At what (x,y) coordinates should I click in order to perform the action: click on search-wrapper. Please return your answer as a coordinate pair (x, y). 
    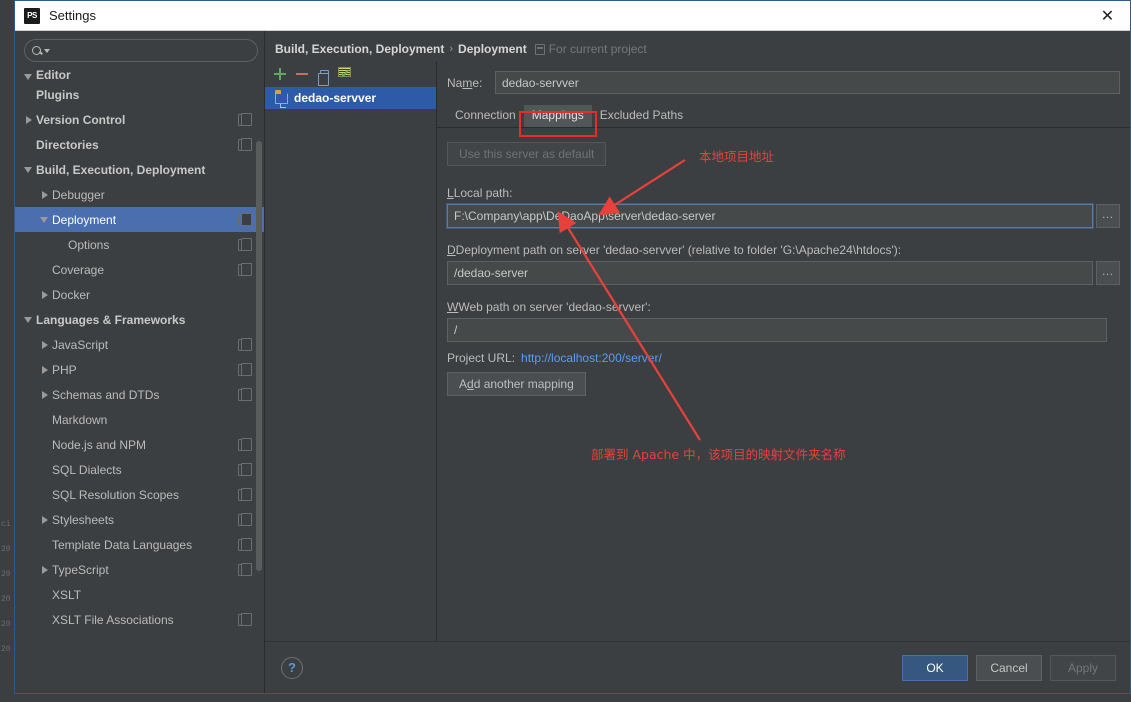
    Looking at the image, I should click on (140, 48).